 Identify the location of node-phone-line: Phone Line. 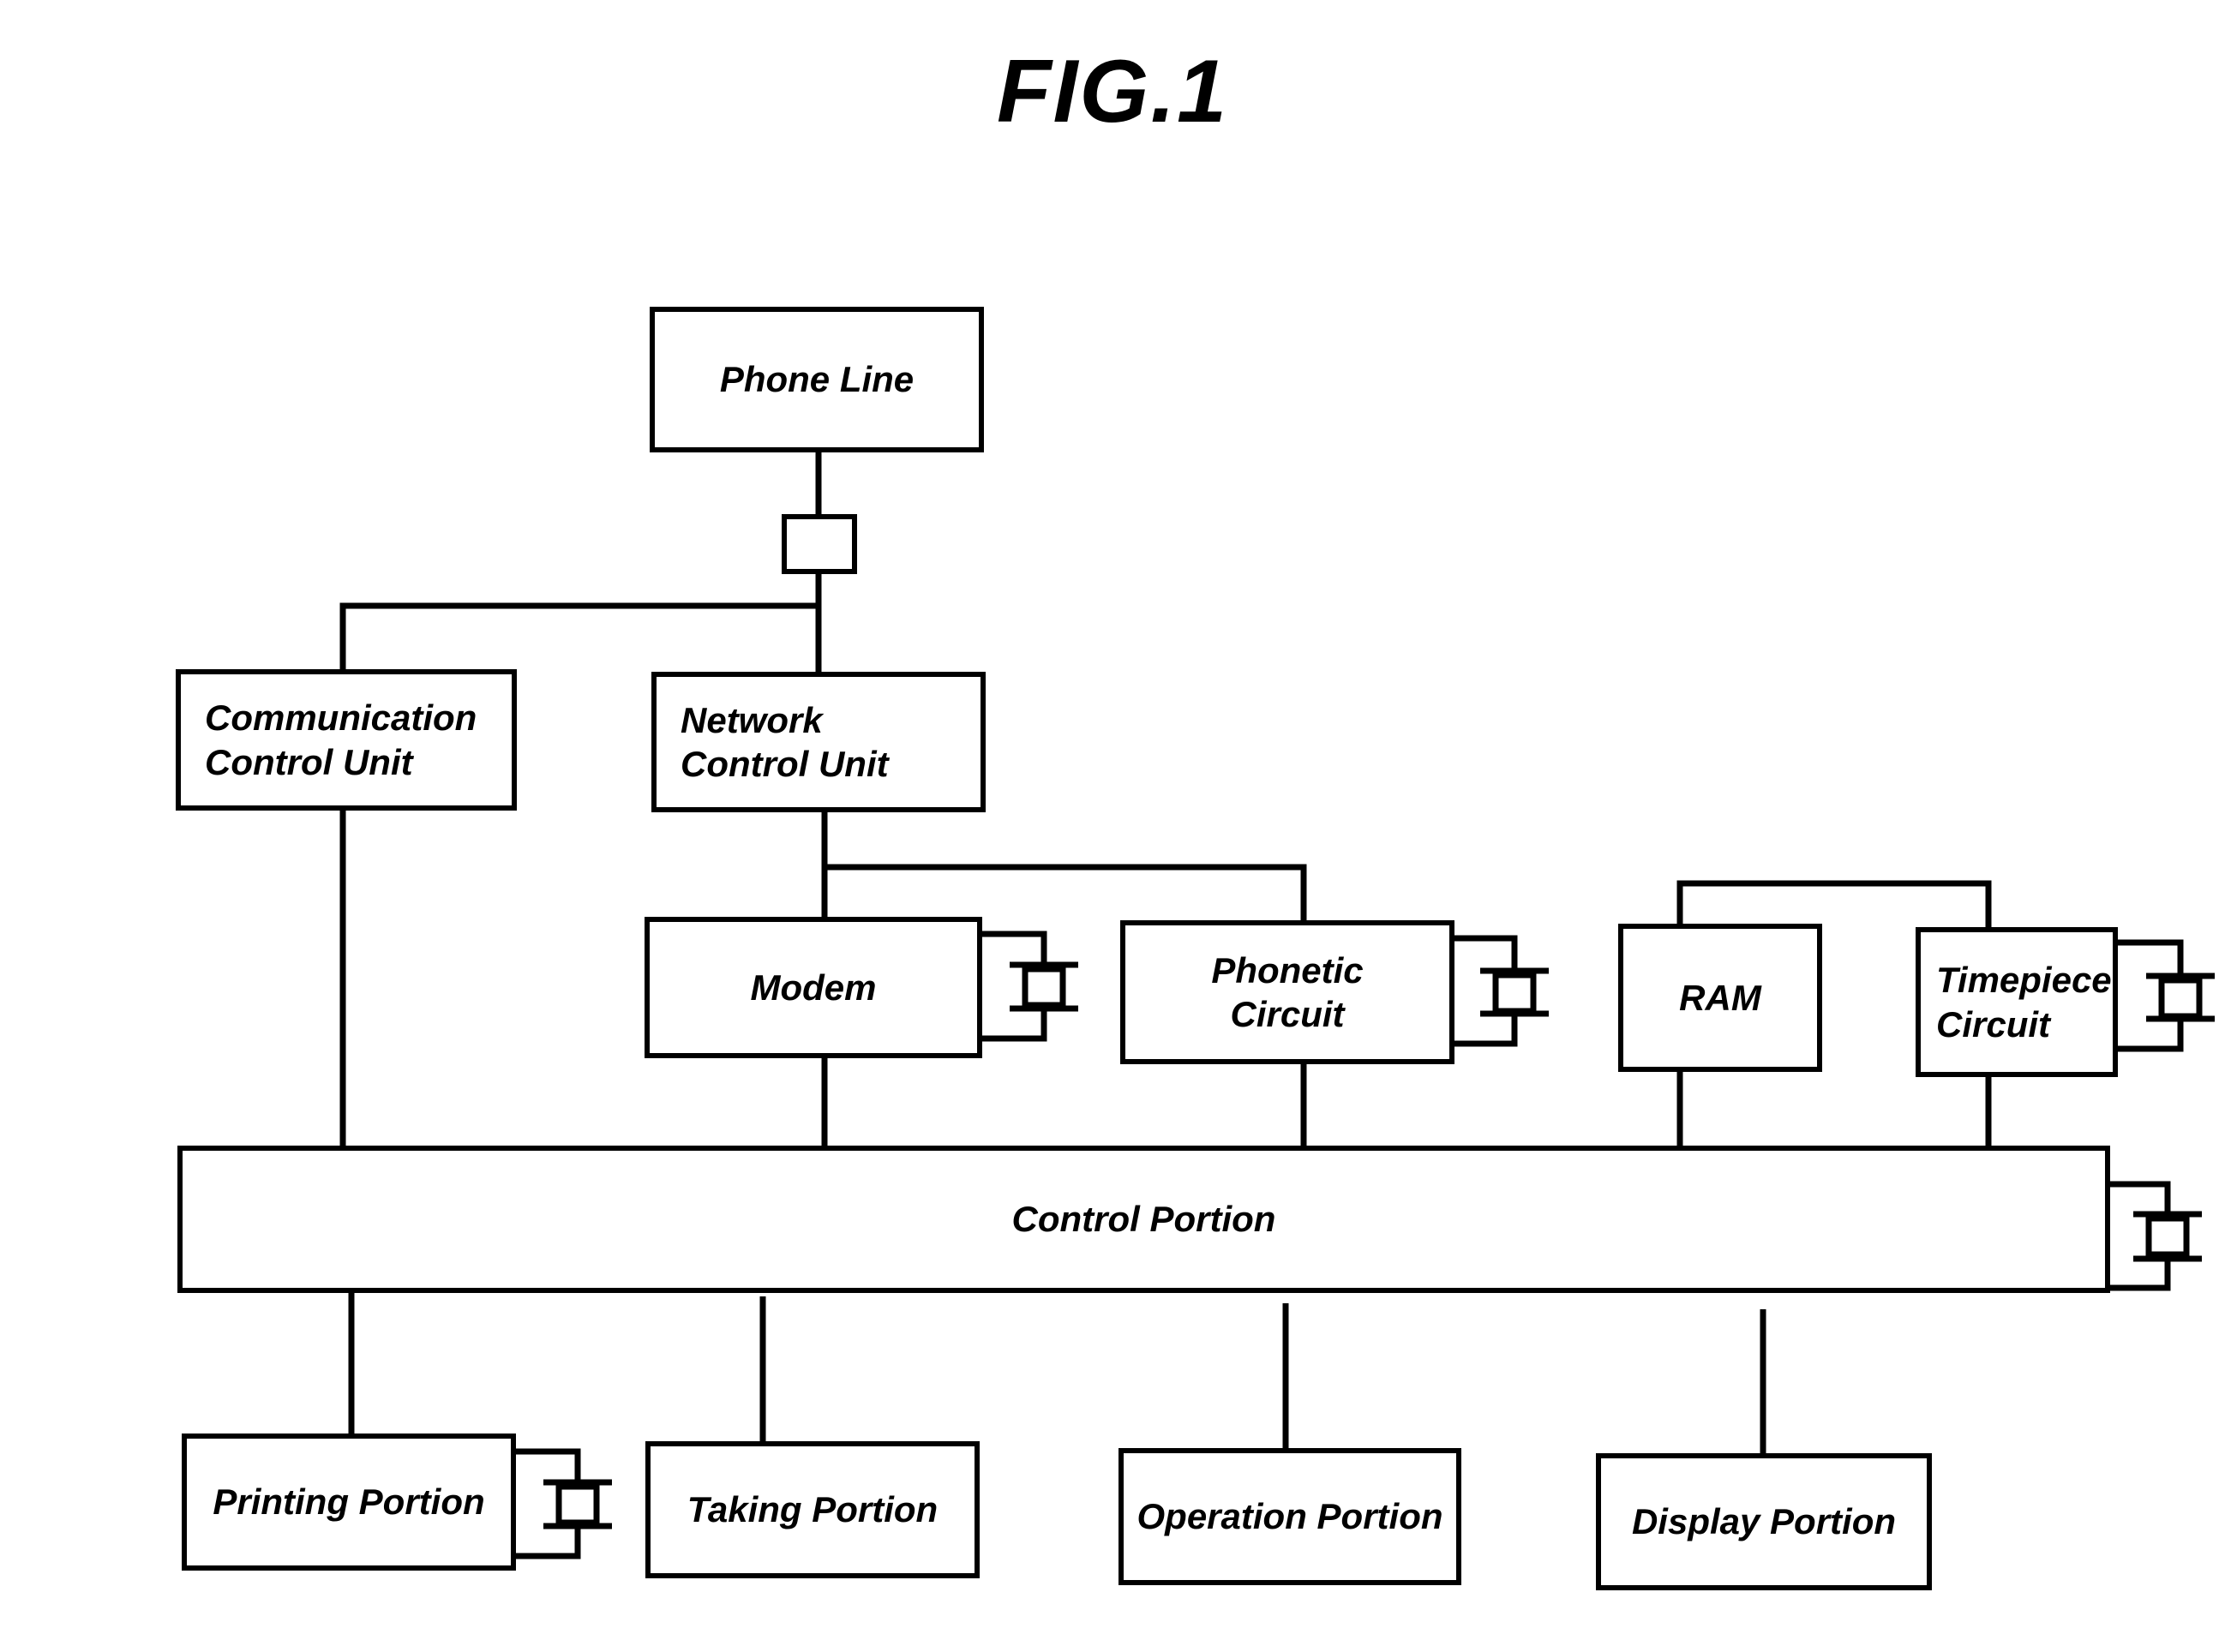
(817, 379).